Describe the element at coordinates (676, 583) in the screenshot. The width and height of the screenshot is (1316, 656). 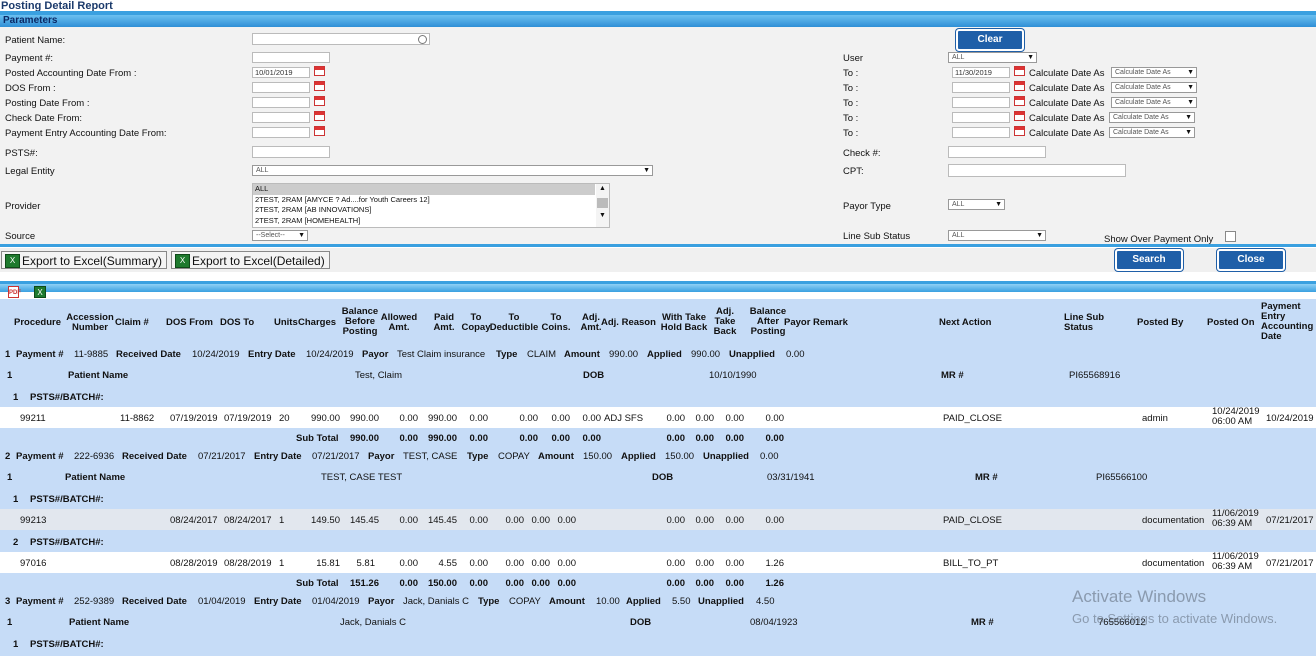
I see `subtotal-with-take: 0.00` at that location.